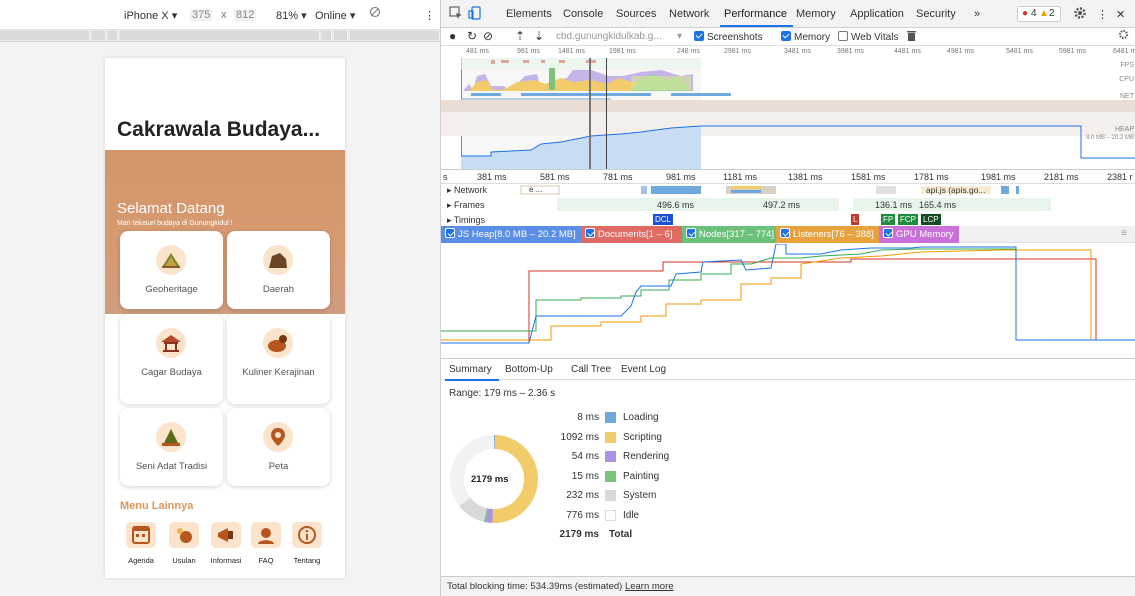 The height and width of the screenshot is (596, 1135). Describe the element at coordinates (621, 534) in the screenshot. I see `summary-category: Total` at that location.